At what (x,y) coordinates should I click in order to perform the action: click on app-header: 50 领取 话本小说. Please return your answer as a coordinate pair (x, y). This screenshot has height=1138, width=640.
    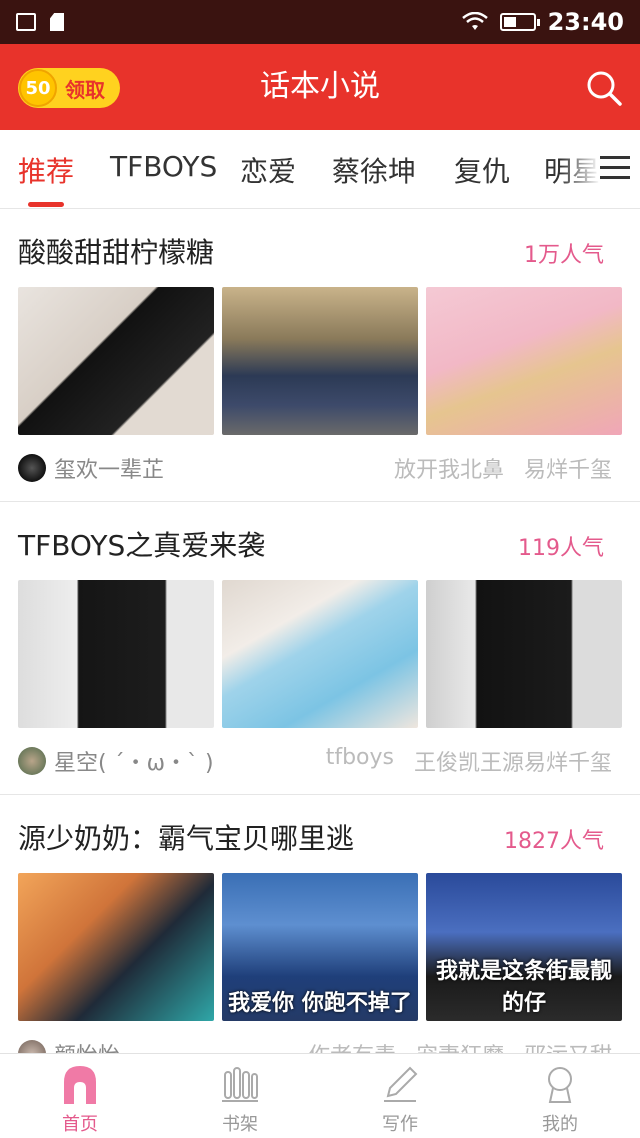
    Looking at the image, I should click on (320, 87).